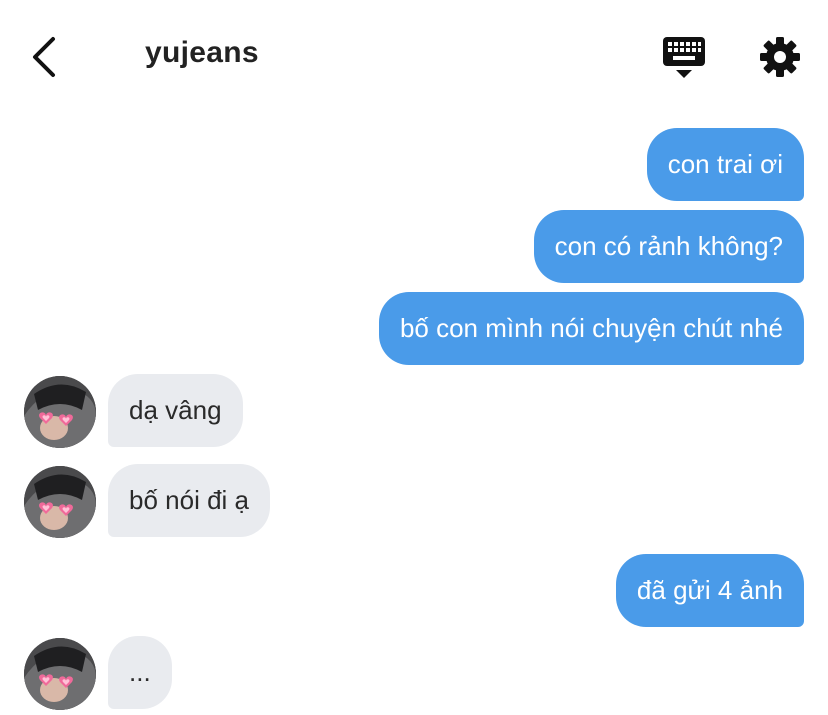  Describe the element at coordinates (175, 410) in the screenshot. I see `message-bubble-incoming: dạ vâng` at that location.